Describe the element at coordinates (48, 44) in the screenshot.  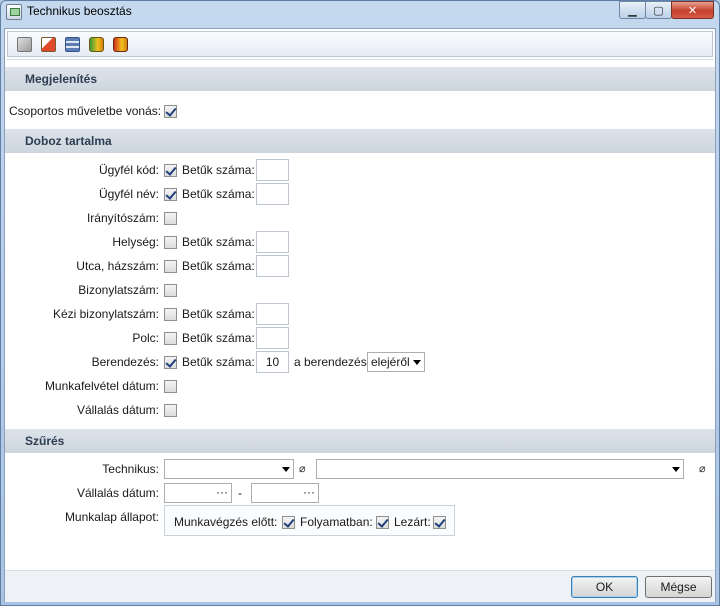
I see `edit-icon` at that location.